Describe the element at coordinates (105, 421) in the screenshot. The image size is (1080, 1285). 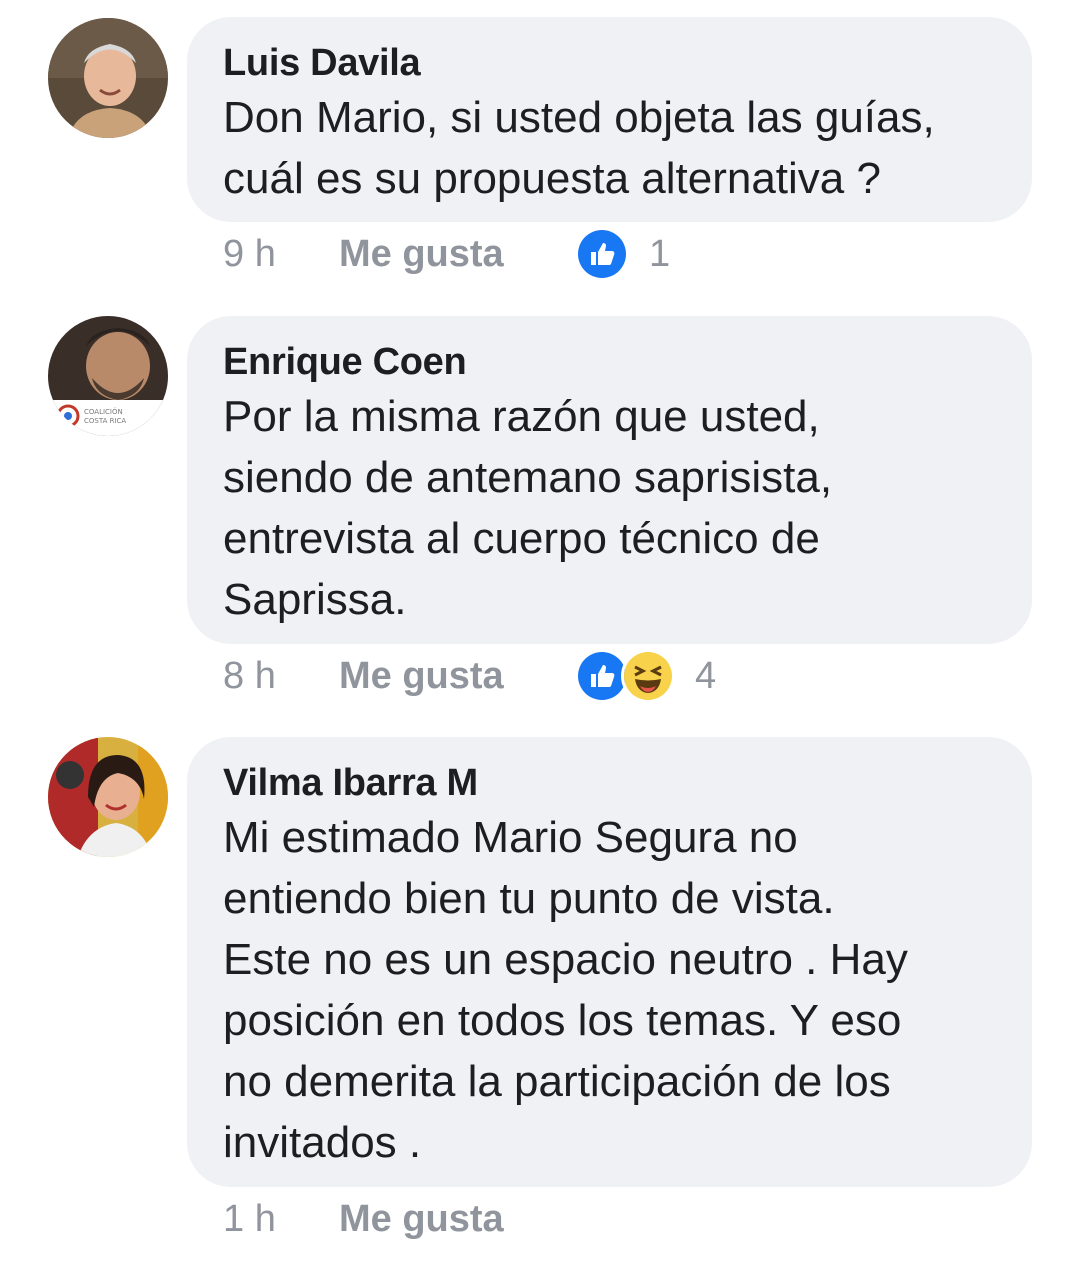
I see `svg-text: COSTA RICA` at that location.